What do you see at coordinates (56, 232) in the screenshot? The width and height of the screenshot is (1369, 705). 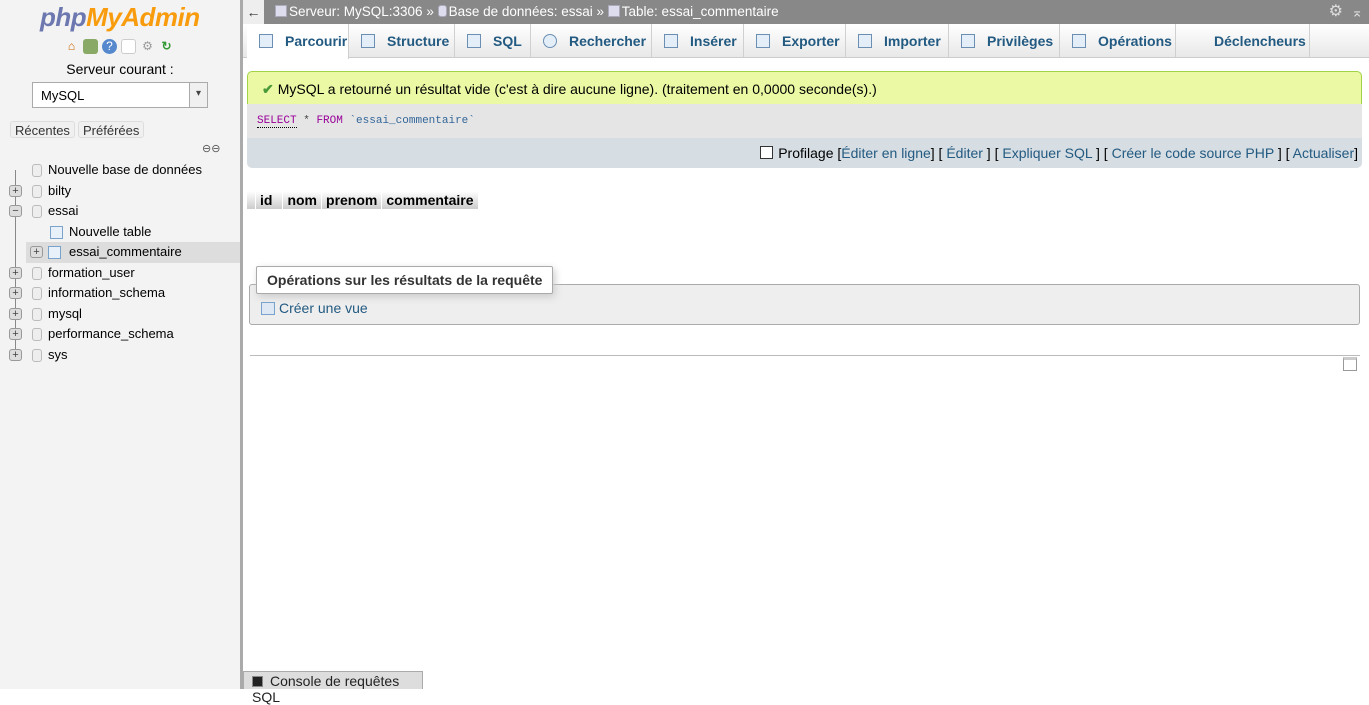 I see `table-add-icon` at bounding box center [56, 232].